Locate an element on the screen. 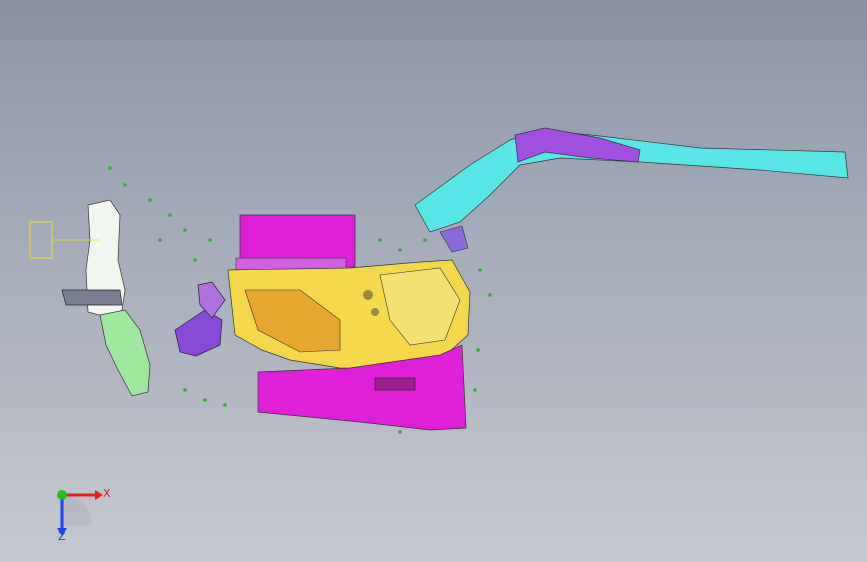 The image size is (867, 562). x-axis-label: X is located at coordinates (107, 493).